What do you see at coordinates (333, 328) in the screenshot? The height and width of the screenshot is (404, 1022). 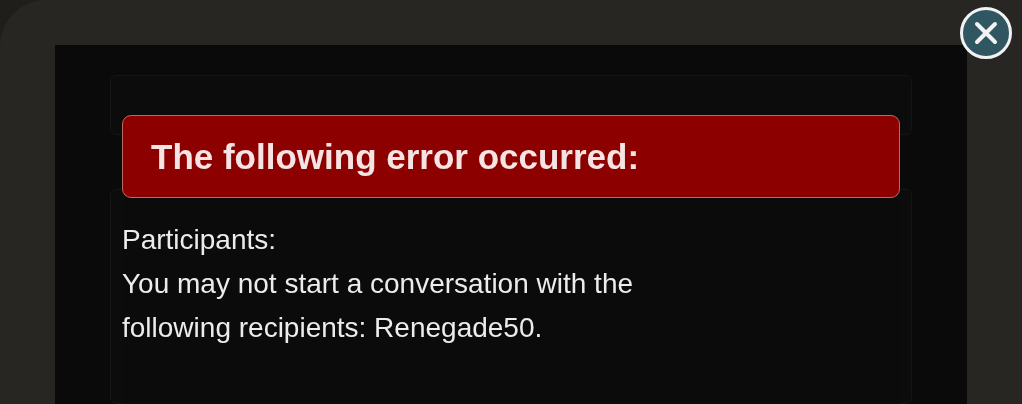 I see `error-message: following recipients: Renegade50.` at bounding box center [333, 328].